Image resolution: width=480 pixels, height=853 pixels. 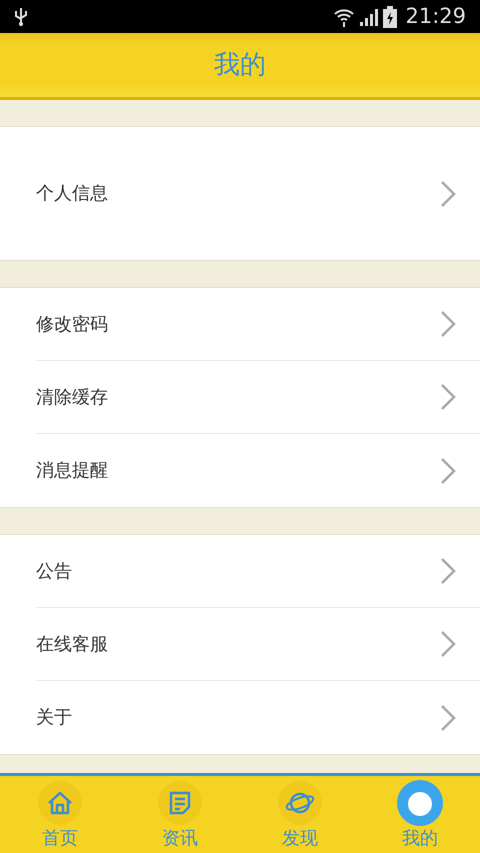 I want to click on planet-icon, so click(x=300, y=803).